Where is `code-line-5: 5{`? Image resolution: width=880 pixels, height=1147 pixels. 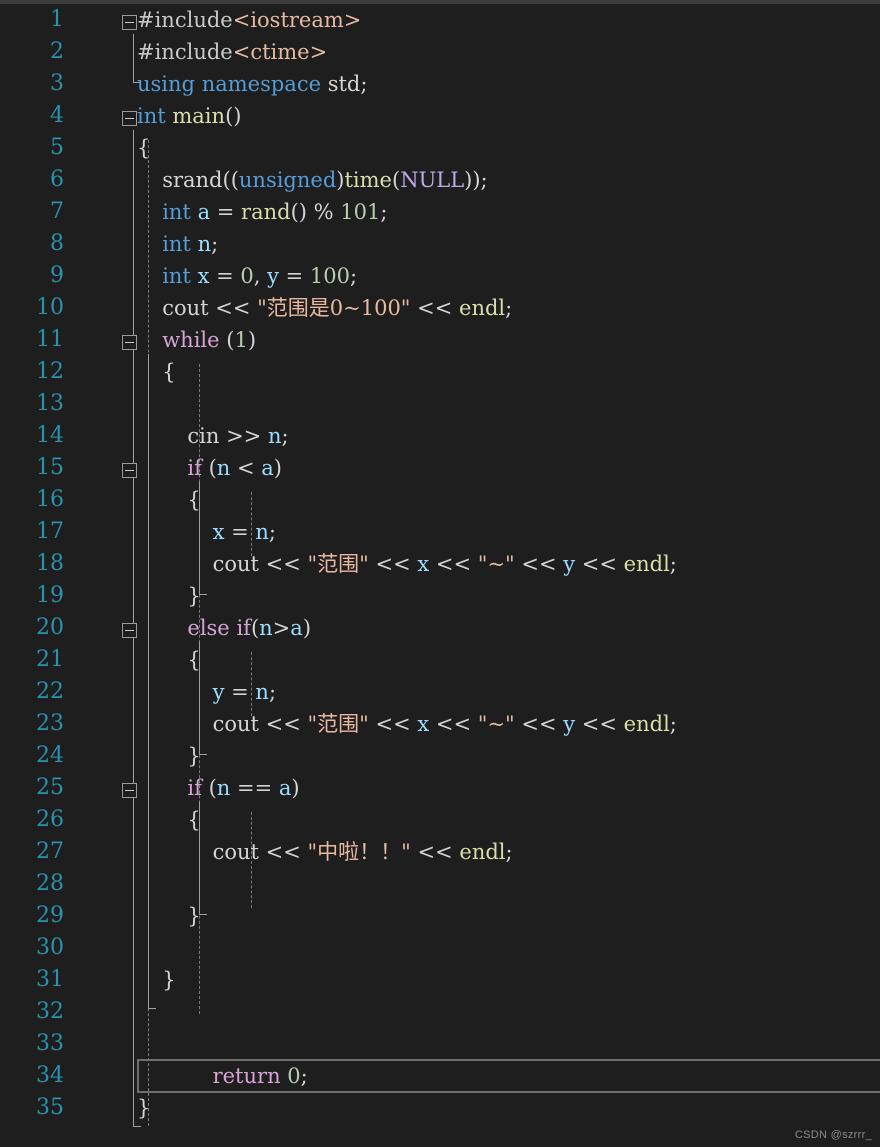 code-line-5: 5{ is located at coordinates (440, 148).